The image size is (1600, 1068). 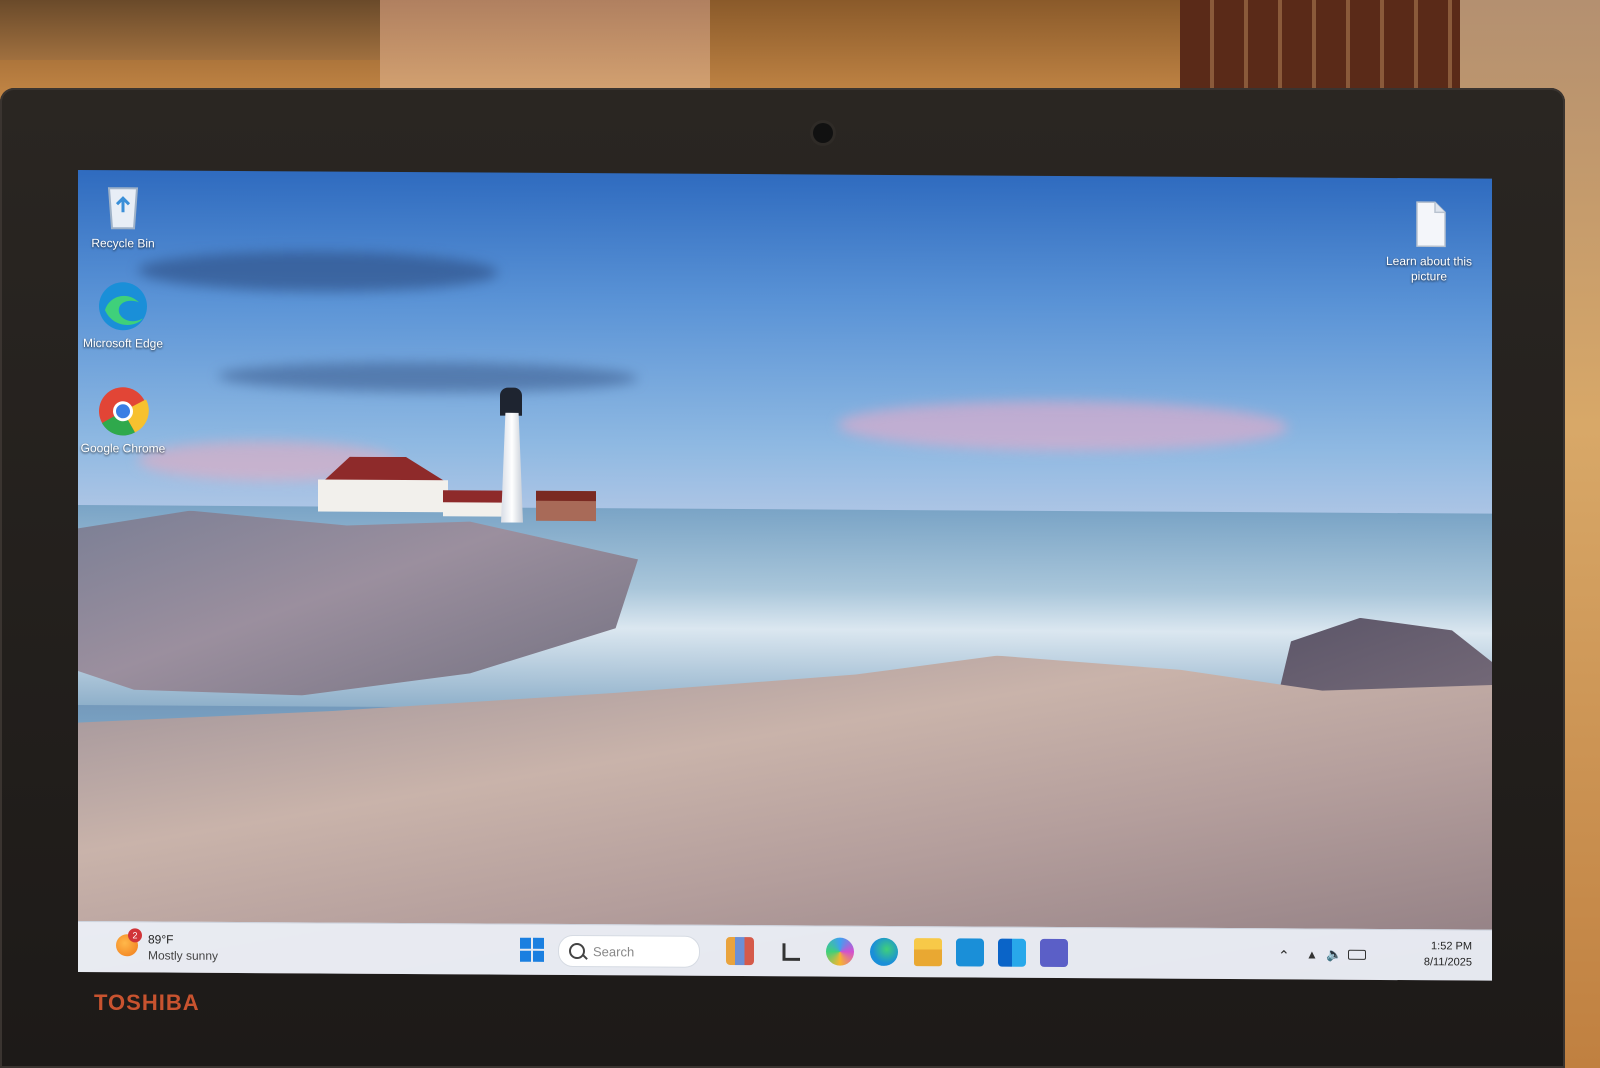 I want to click on teams-icon, so click(x=1054, y=953).